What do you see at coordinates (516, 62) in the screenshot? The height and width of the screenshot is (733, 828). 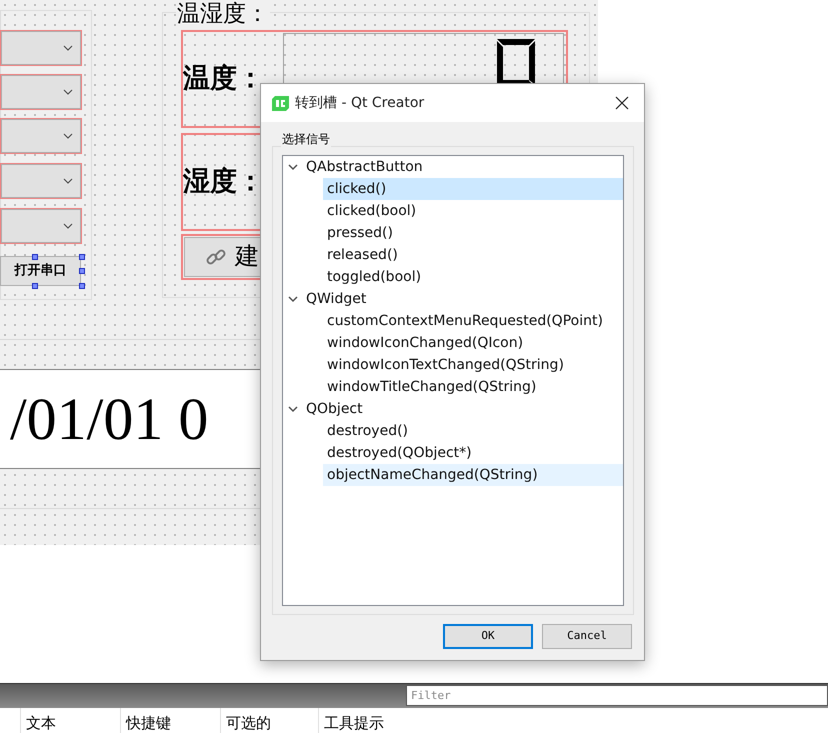 I see `lcd-digit-drawing` at bounding box center [516, 62].